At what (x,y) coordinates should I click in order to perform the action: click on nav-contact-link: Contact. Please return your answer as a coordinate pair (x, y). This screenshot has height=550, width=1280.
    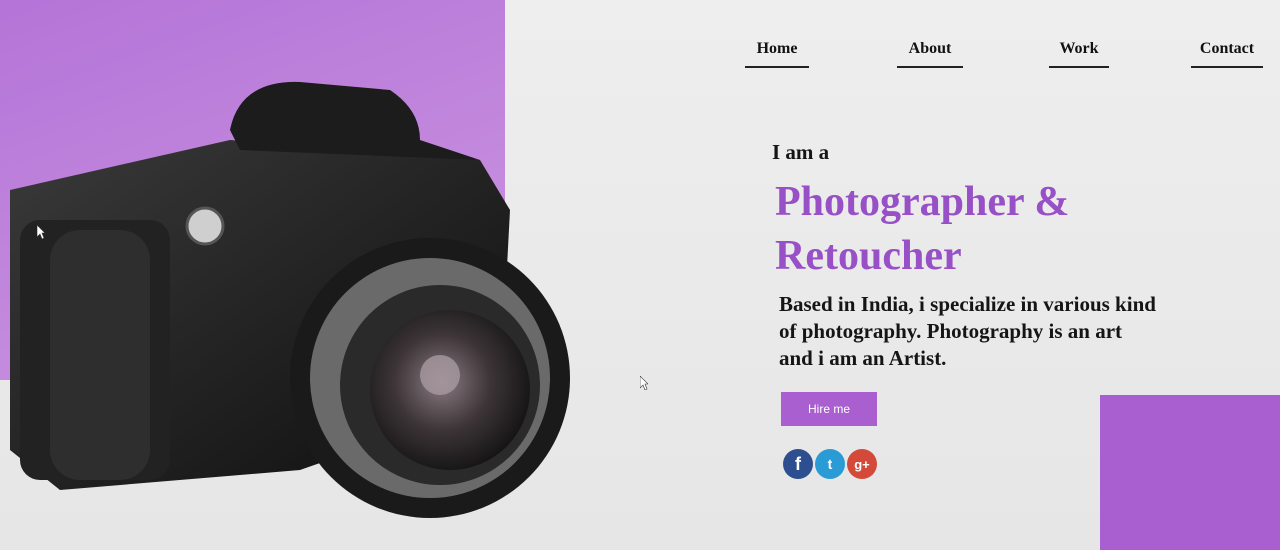
    Looking at the image, I should click on (1227, 54).